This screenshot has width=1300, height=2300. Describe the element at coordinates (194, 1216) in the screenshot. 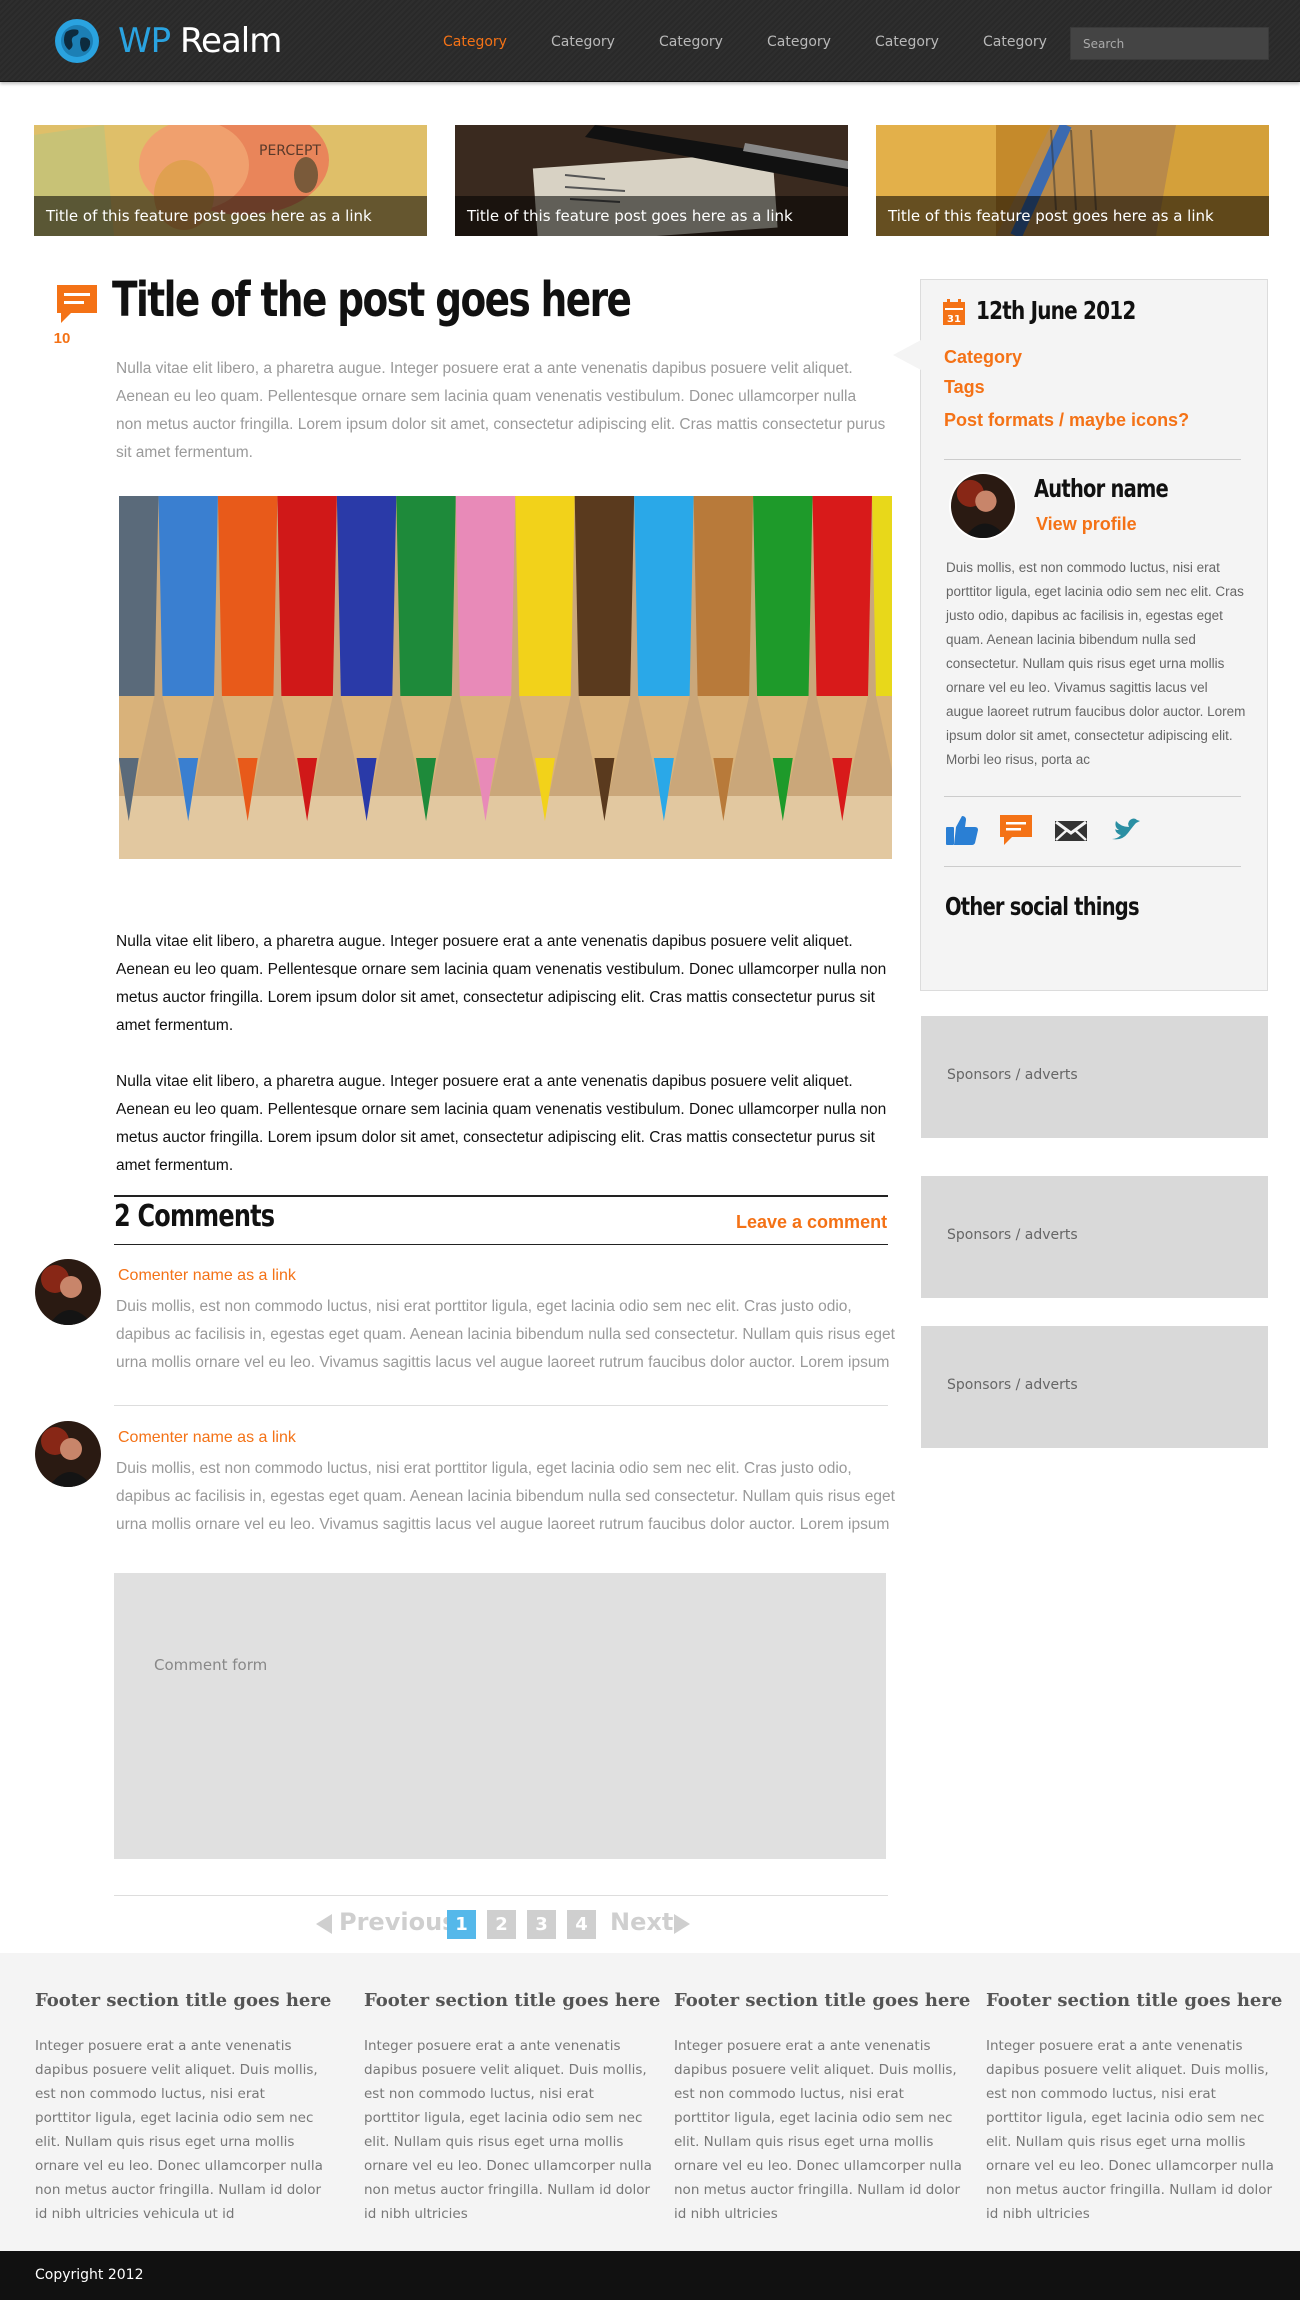

I see `comments-title: 2 Comments` at that location.